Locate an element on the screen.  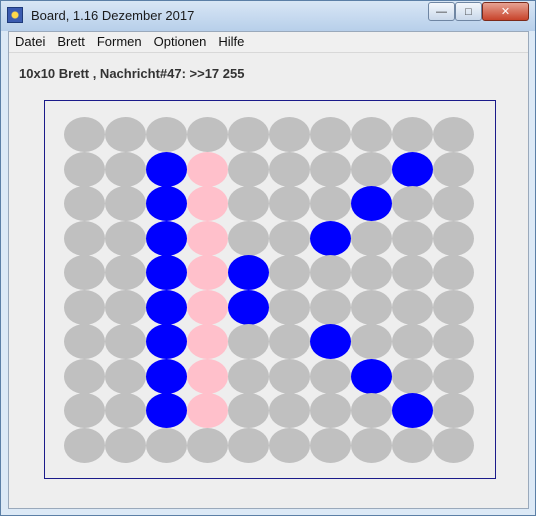
board-cell-r1-c4-empty is located at coordinates (248, 169).